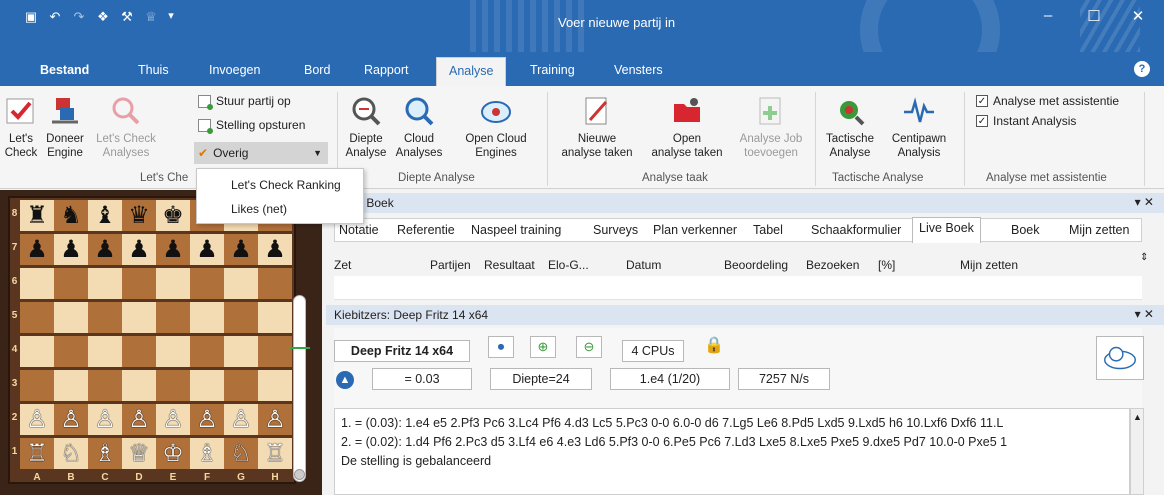 The width and height of the screenshot is (1164, 495). Describe the element at coordinates (345, 380) in the screenshot. I see `up-arrow-icon: ▲` at that location.